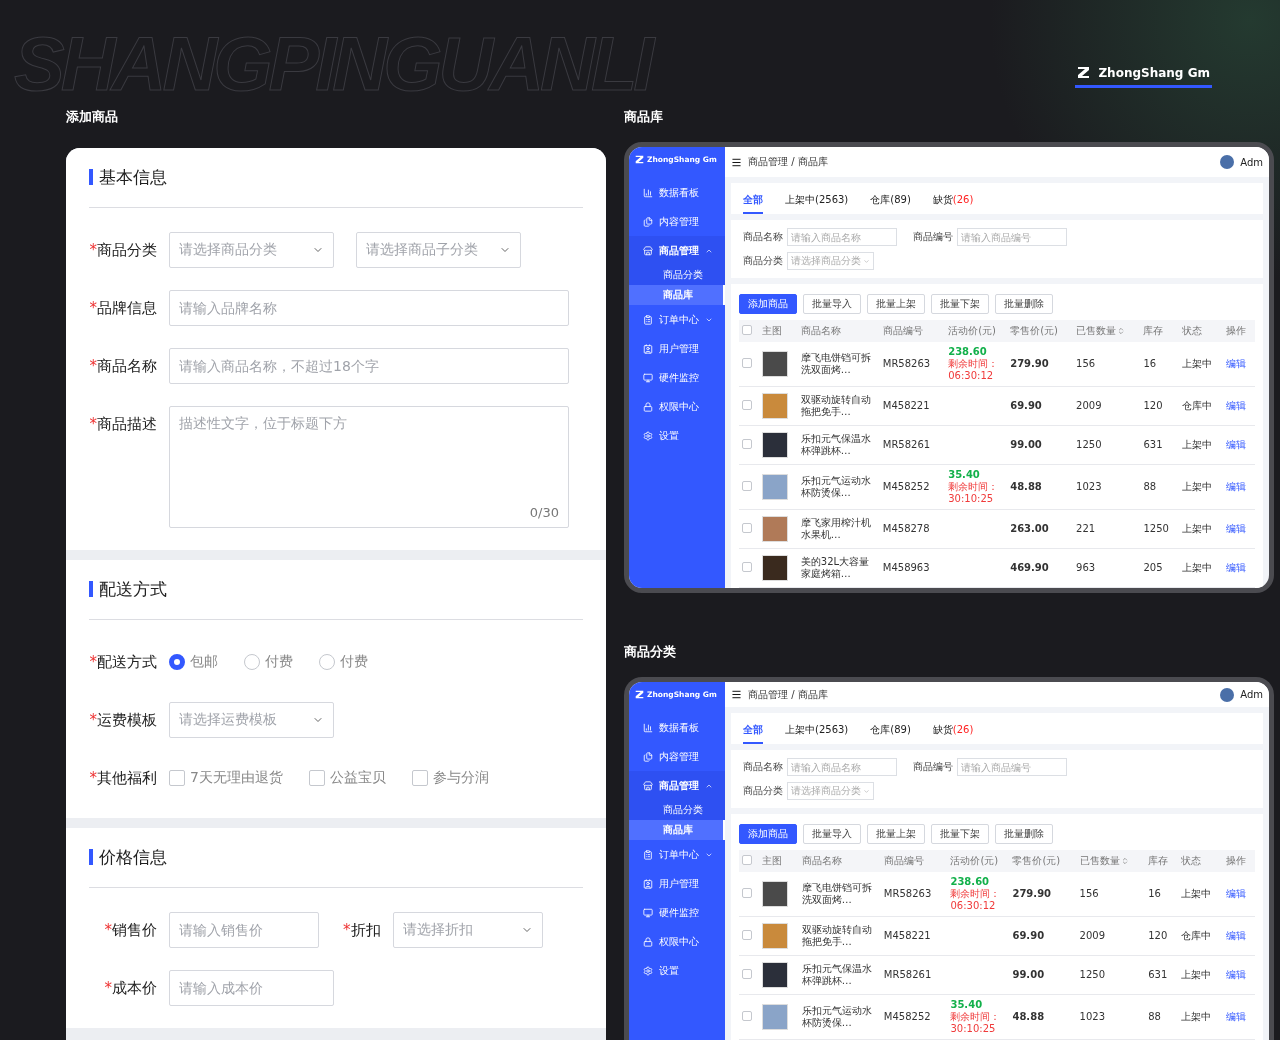  I want to click on column-header: 零售价(元), so click(1043, 861).